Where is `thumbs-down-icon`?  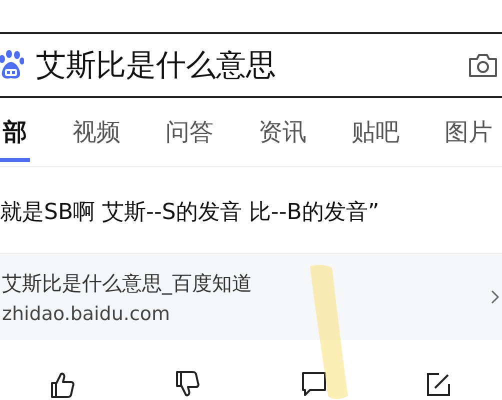
thumbs-down-icon is located at coordinates (188, 384).